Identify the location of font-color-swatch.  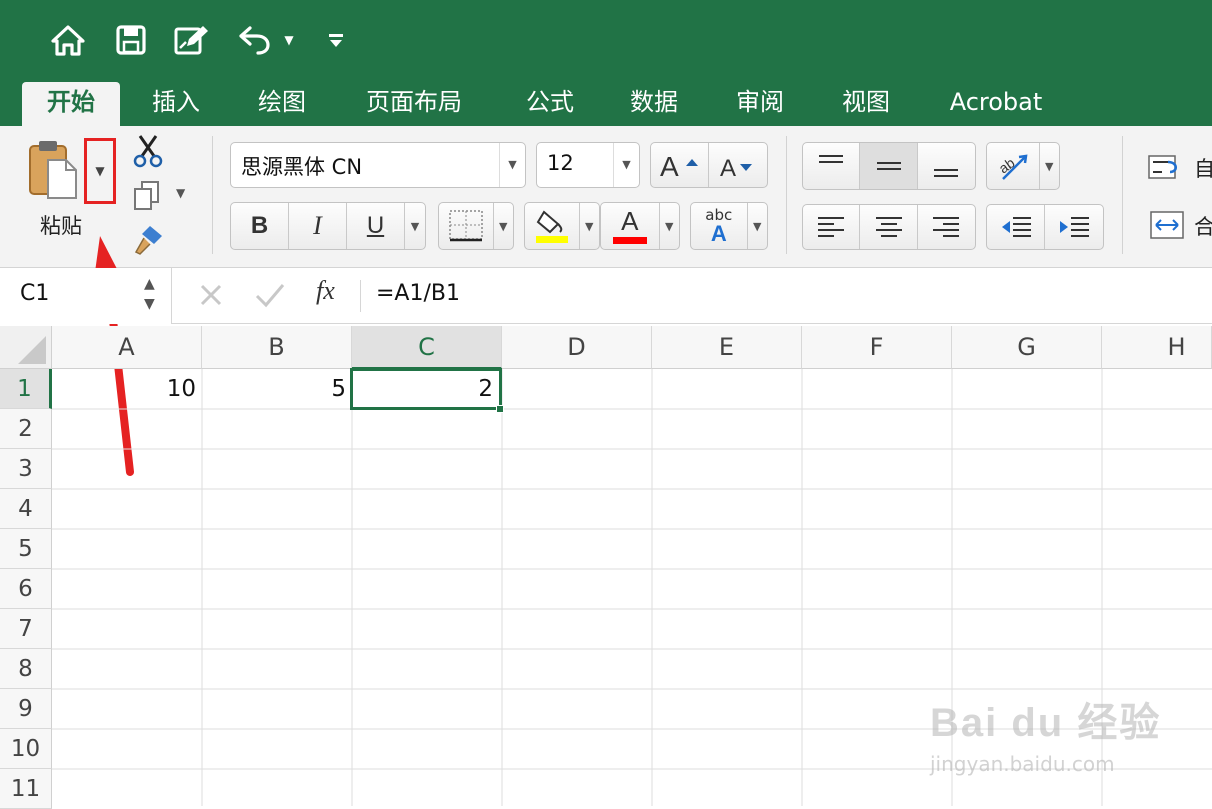
(629, 240).